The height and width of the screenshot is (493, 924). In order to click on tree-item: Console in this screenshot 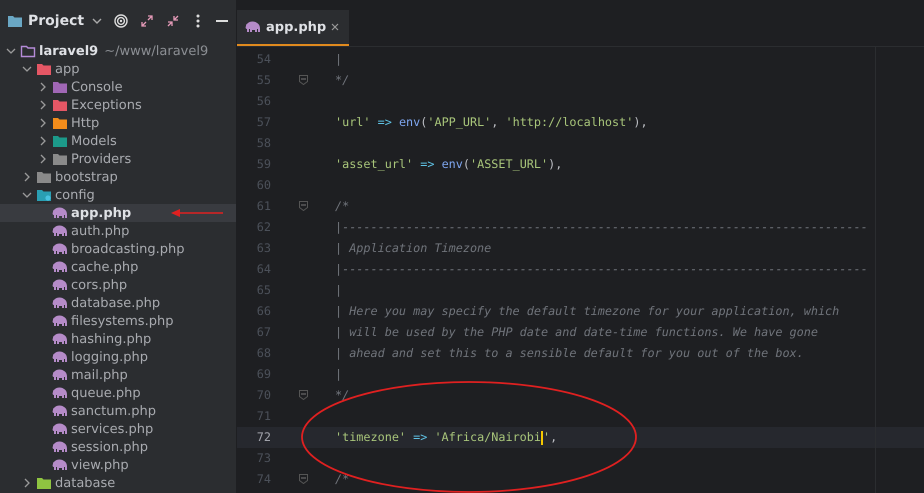, I will do `click(118, 87)`.